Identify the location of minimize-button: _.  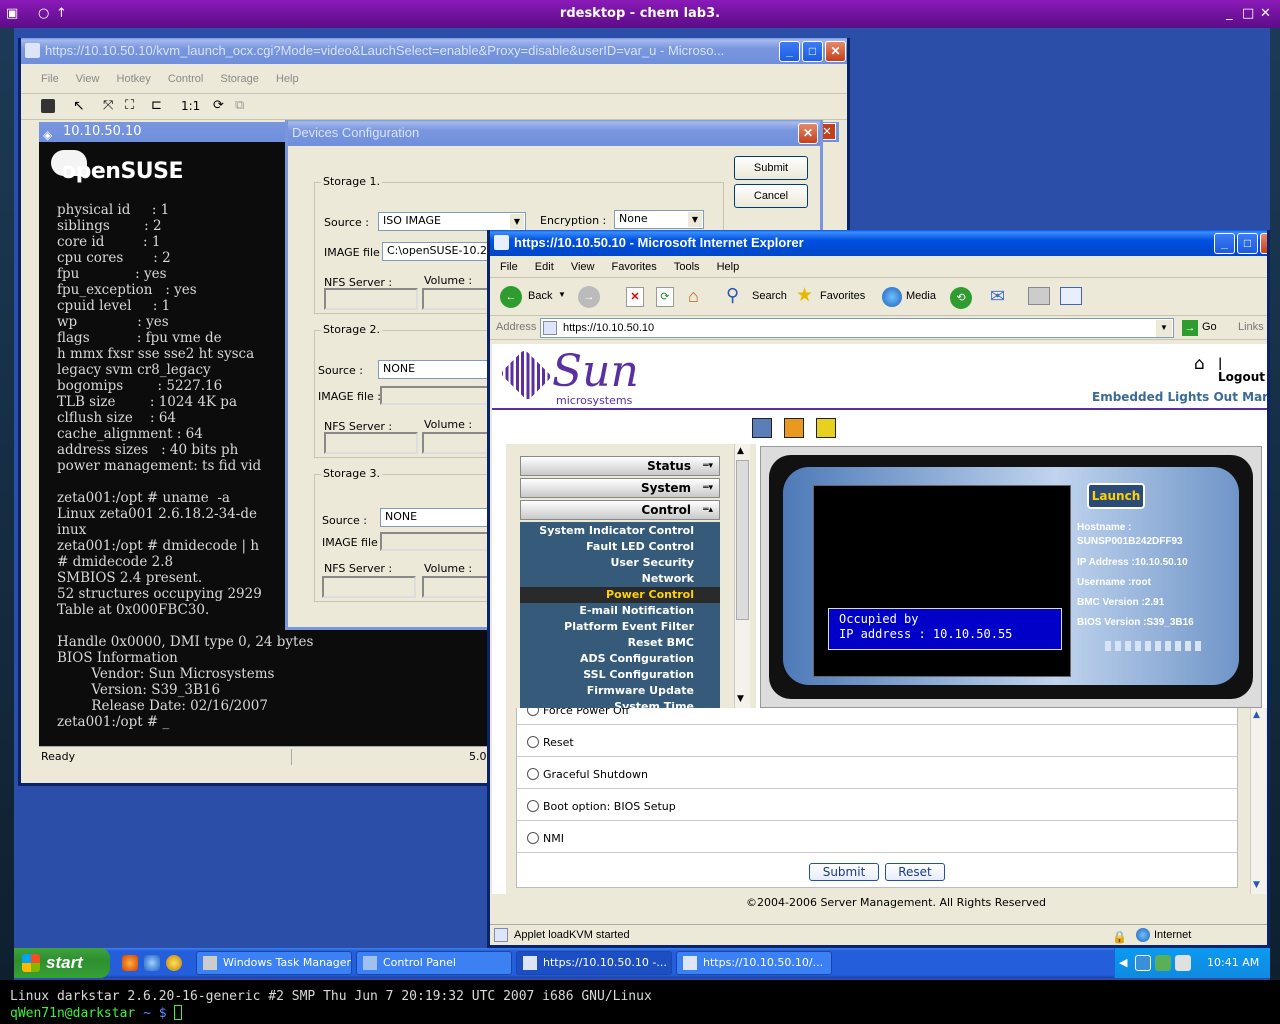
(789, 51).